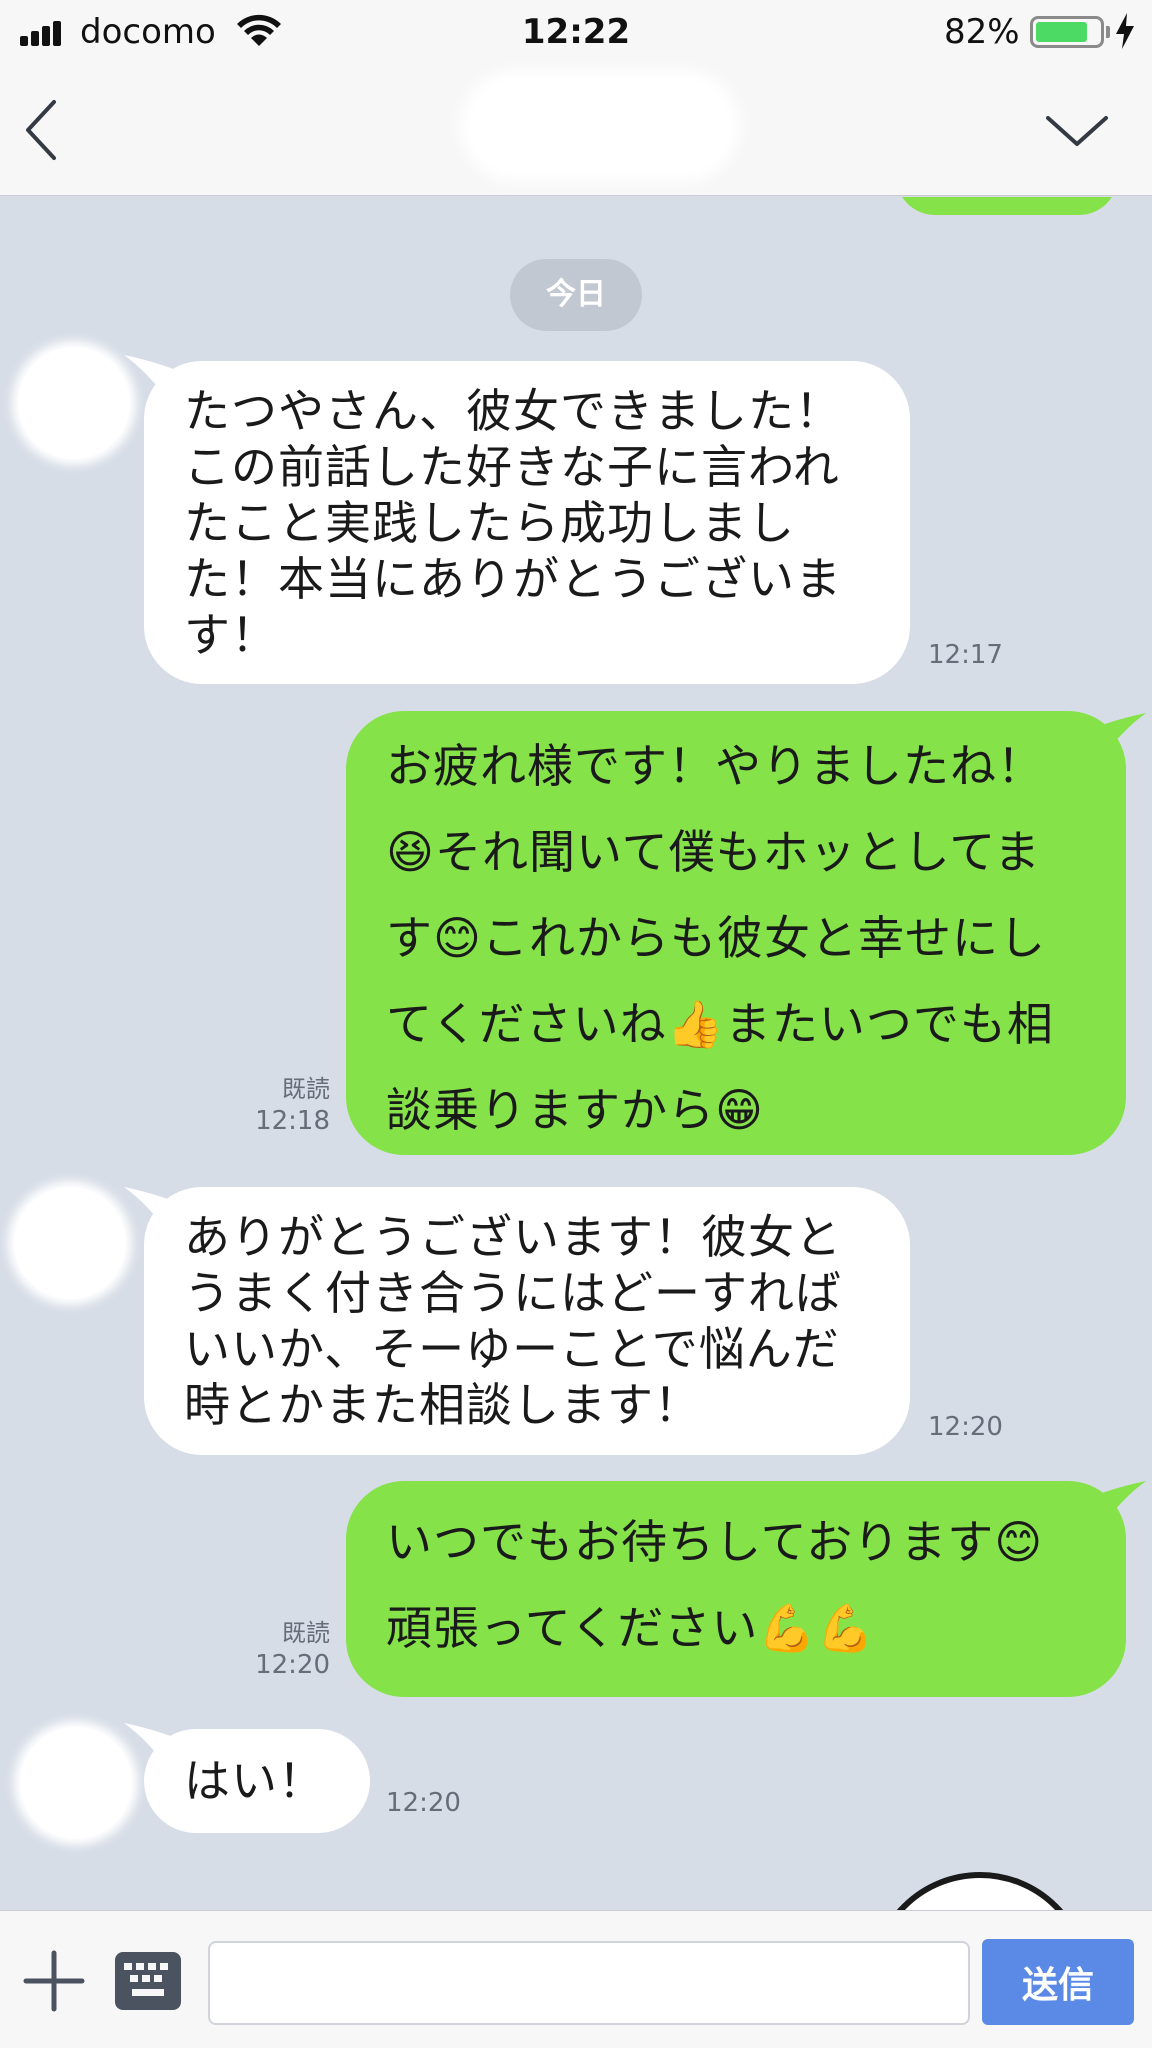  What do you see at coordinates (980, 1891) in the screenshot?
I see `sticker-message` at bounding box center [980, 1891].